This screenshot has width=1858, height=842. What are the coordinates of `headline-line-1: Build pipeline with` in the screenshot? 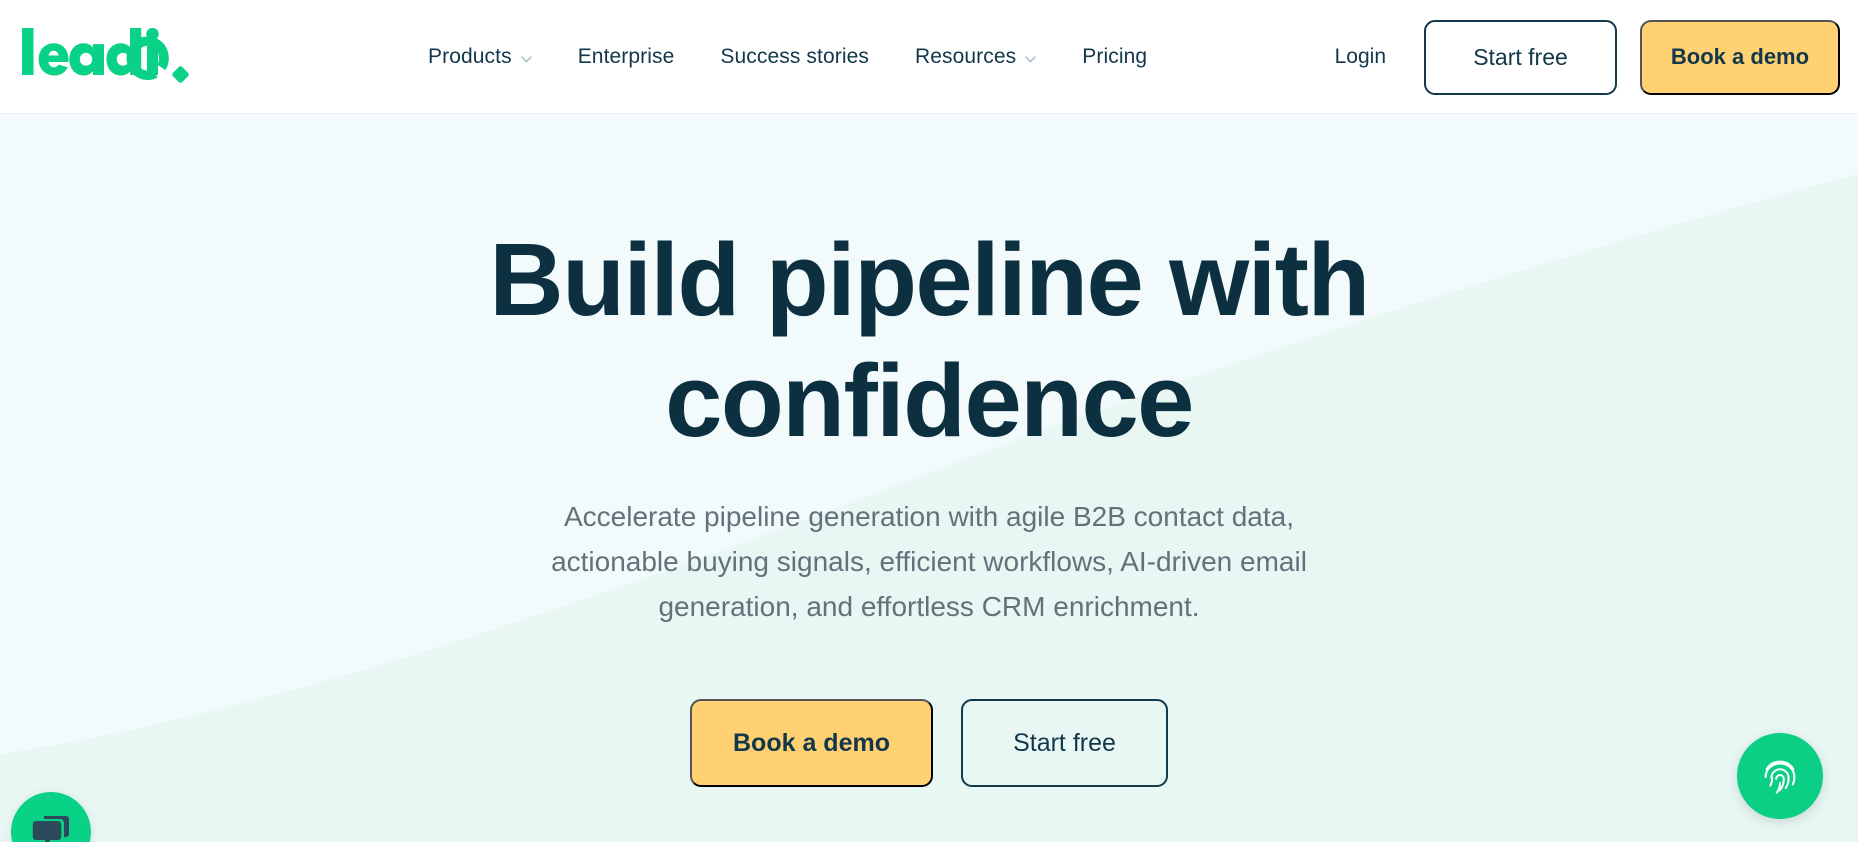 It's located at (929, 279).